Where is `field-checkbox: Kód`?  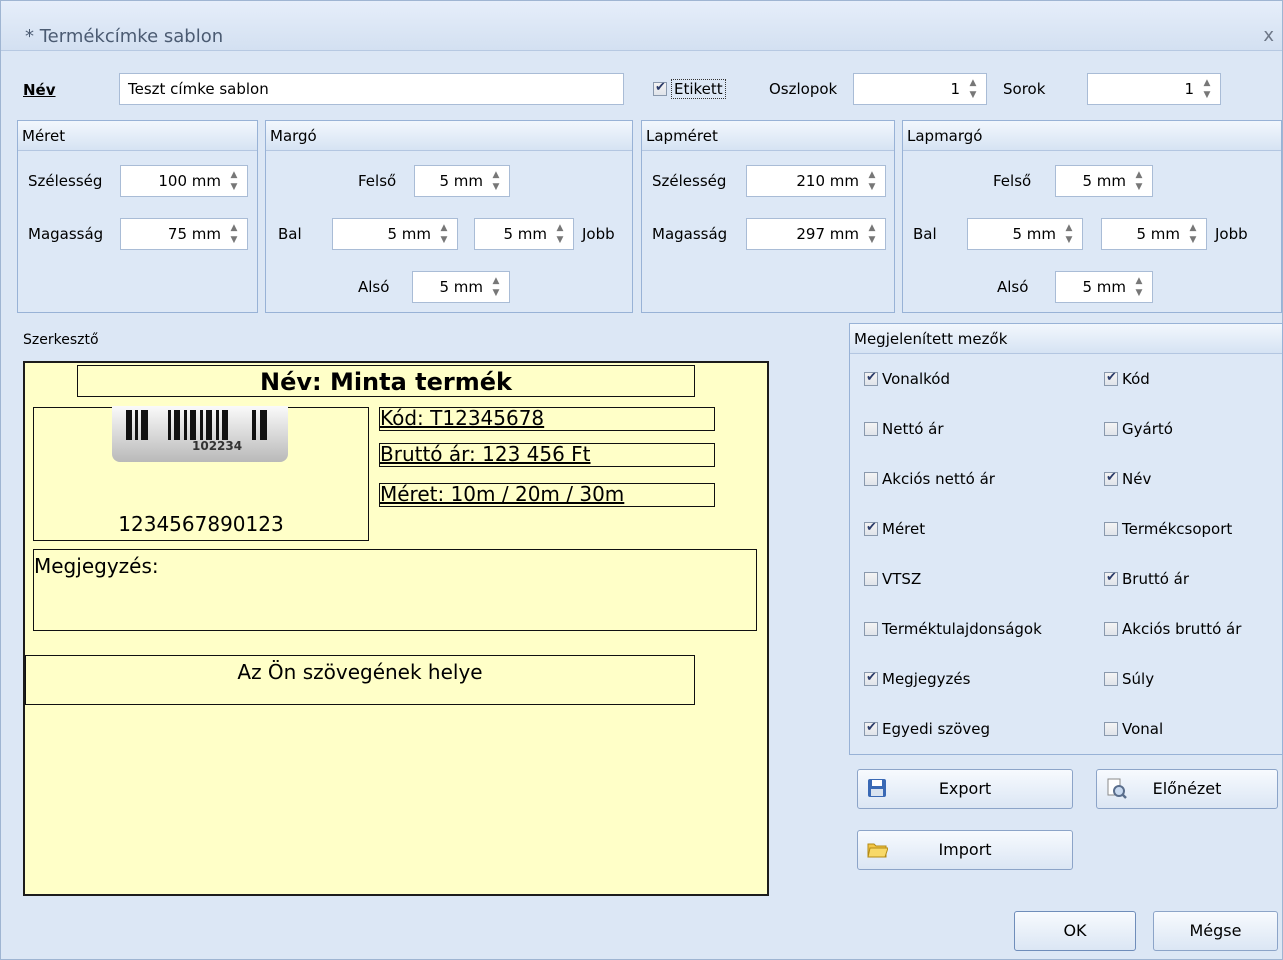
field-checkbox: Kód is located at coordinates (1127, 379).